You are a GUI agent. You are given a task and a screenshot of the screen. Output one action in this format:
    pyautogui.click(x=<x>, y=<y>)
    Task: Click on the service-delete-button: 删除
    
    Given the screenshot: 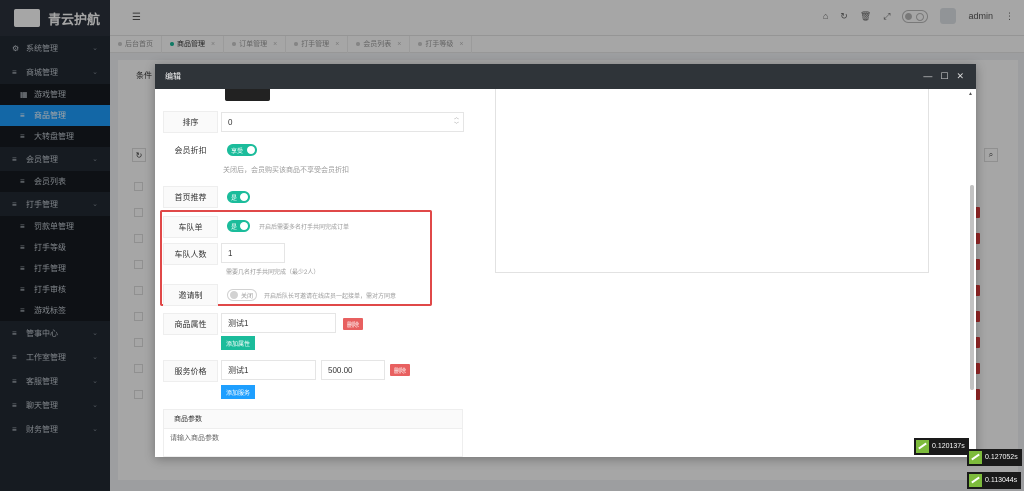 What is the action you would take?
    pyautogui.click(x=400, y=370)
    